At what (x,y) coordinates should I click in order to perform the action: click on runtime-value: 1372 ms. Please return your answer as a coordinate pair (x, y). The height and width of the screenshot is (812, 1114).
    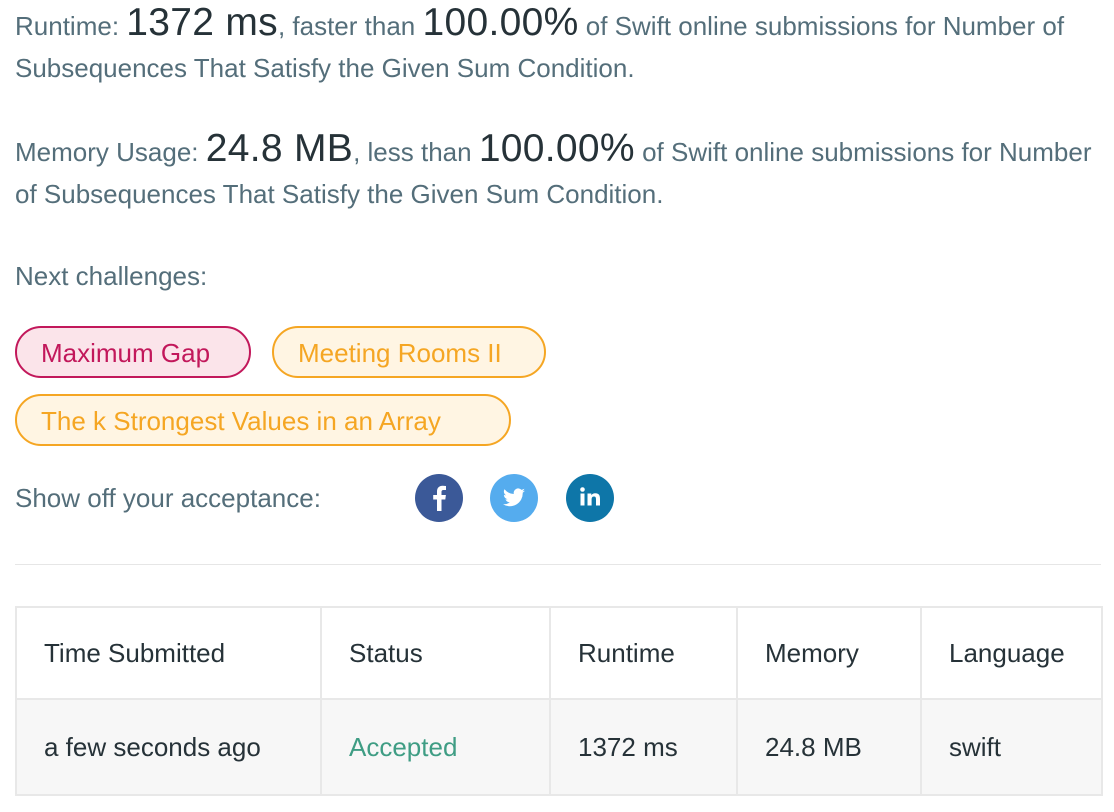
    Looking at the image, I should click on (202, 22).